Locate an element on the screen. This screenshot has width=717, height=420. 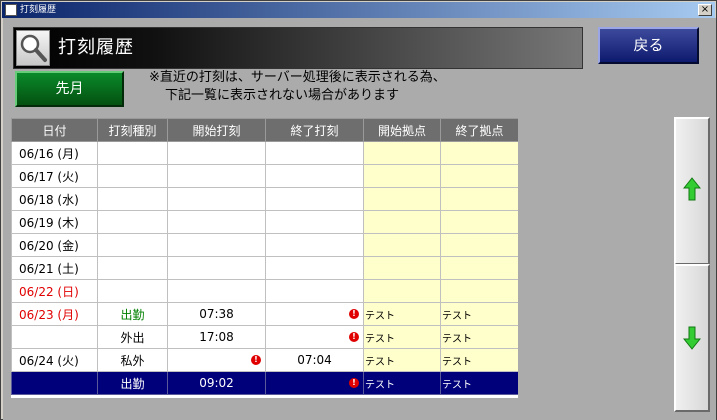
start-cell: ! is located at coordinates (216, 360).